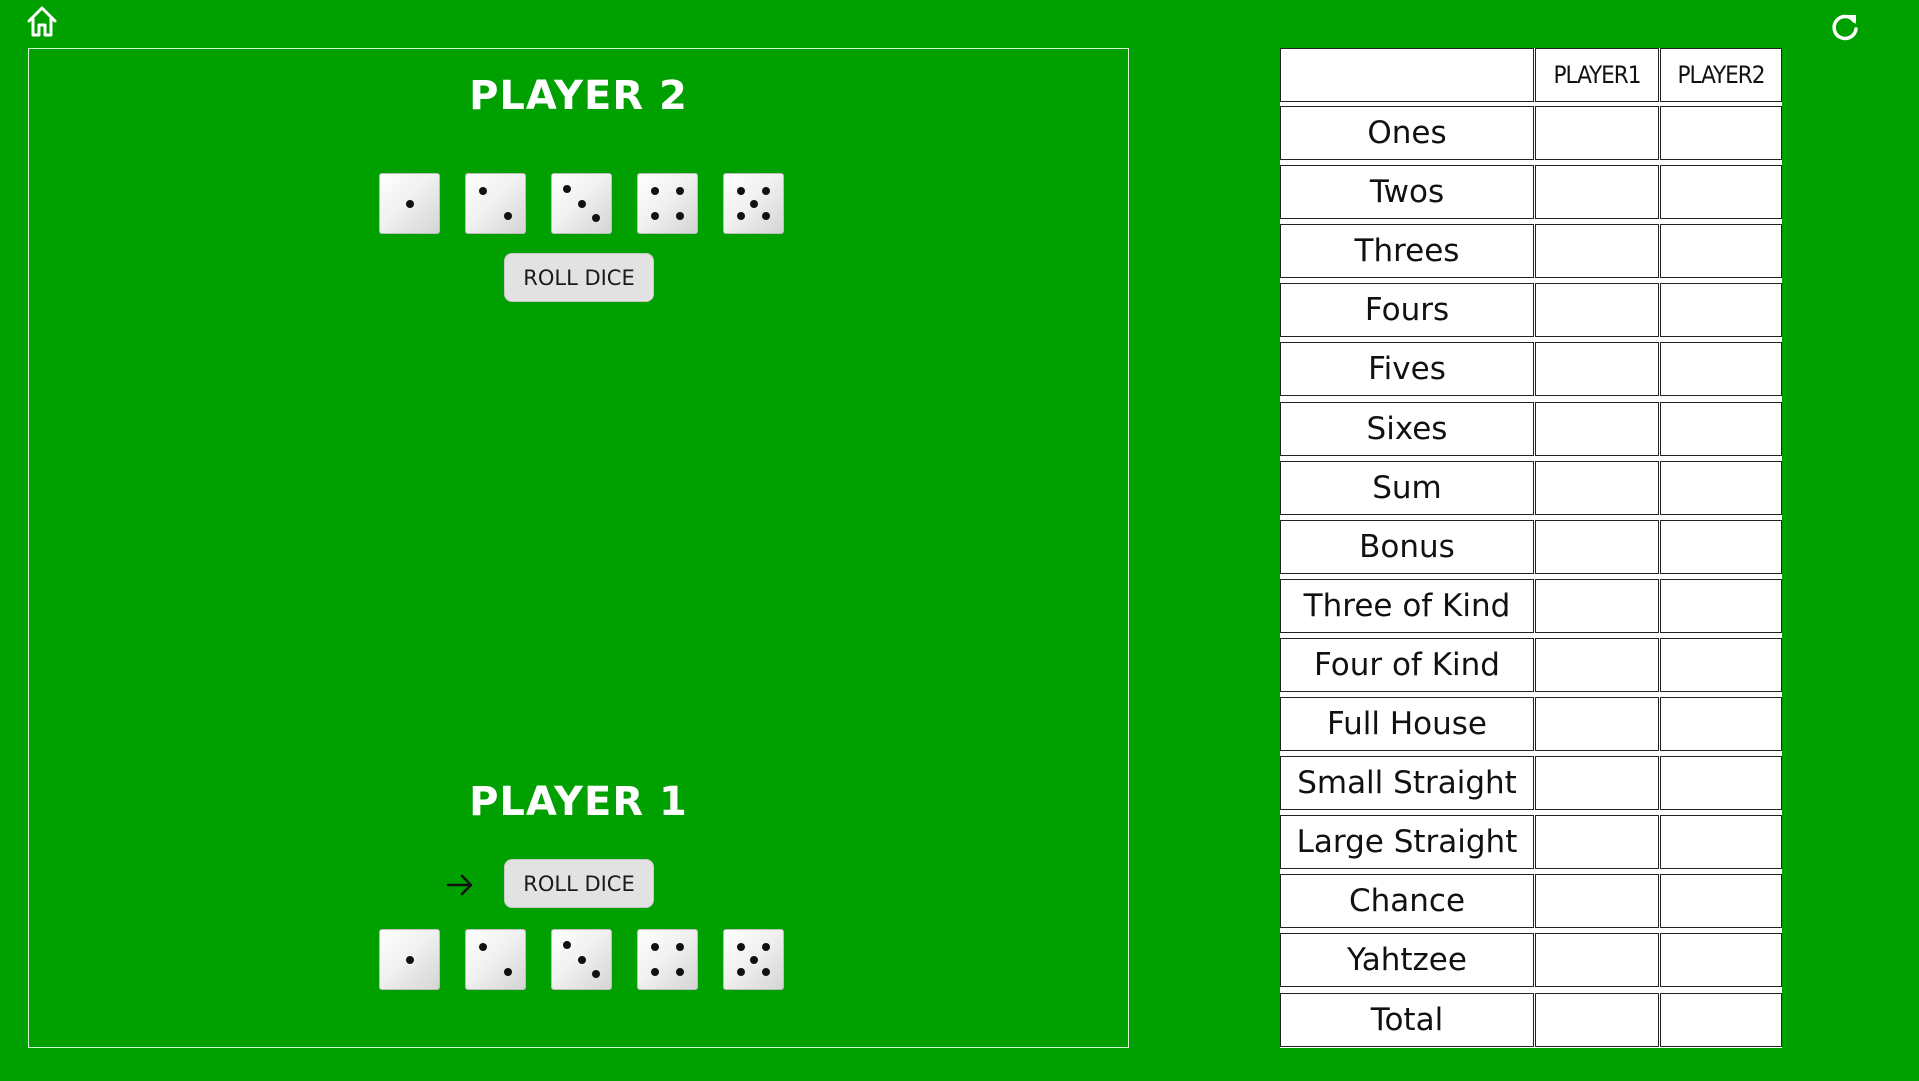  I want to click on score-row-total: Total, so click(1531, 1019).